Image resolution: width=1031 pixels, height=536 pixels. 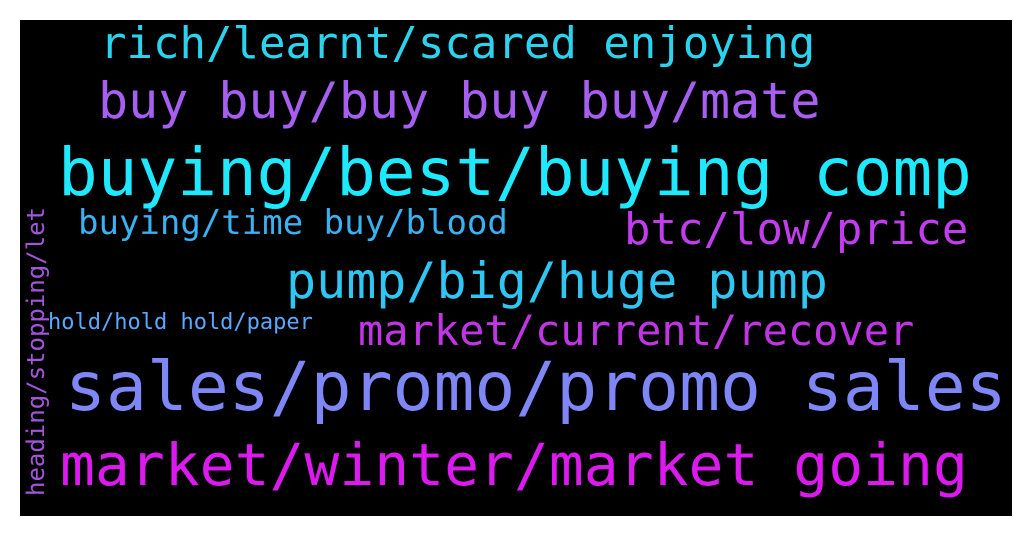 I want to click on word-market-current-recover: market/current/recover, so click(x=636, y=330).